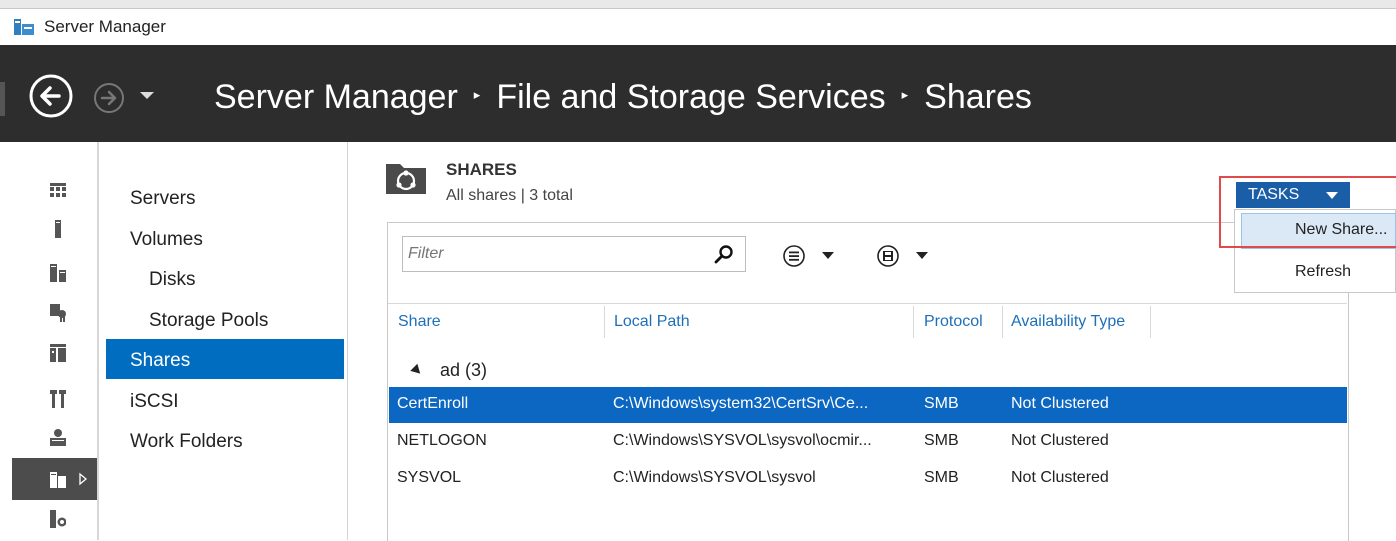 This screenshot has height=541, width=1396. I want to click on window-top-strip, so click(698, 4).